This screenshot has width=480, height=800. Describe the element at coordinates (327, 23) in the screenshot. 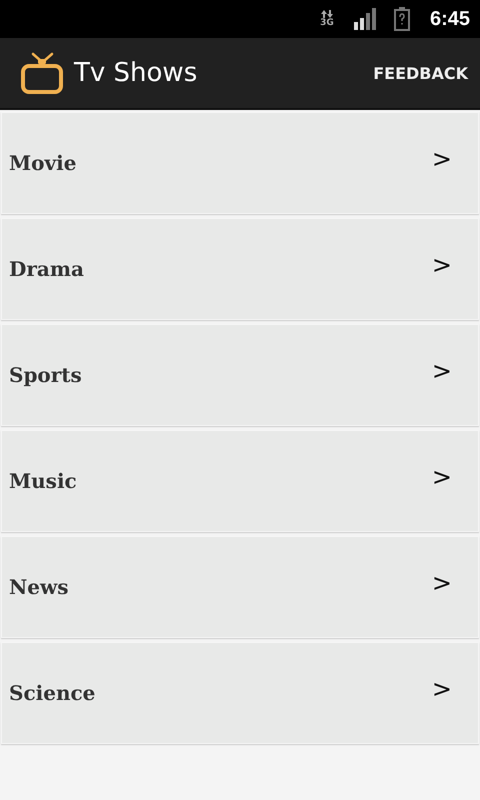

I see `network-type: 3G` at that location.